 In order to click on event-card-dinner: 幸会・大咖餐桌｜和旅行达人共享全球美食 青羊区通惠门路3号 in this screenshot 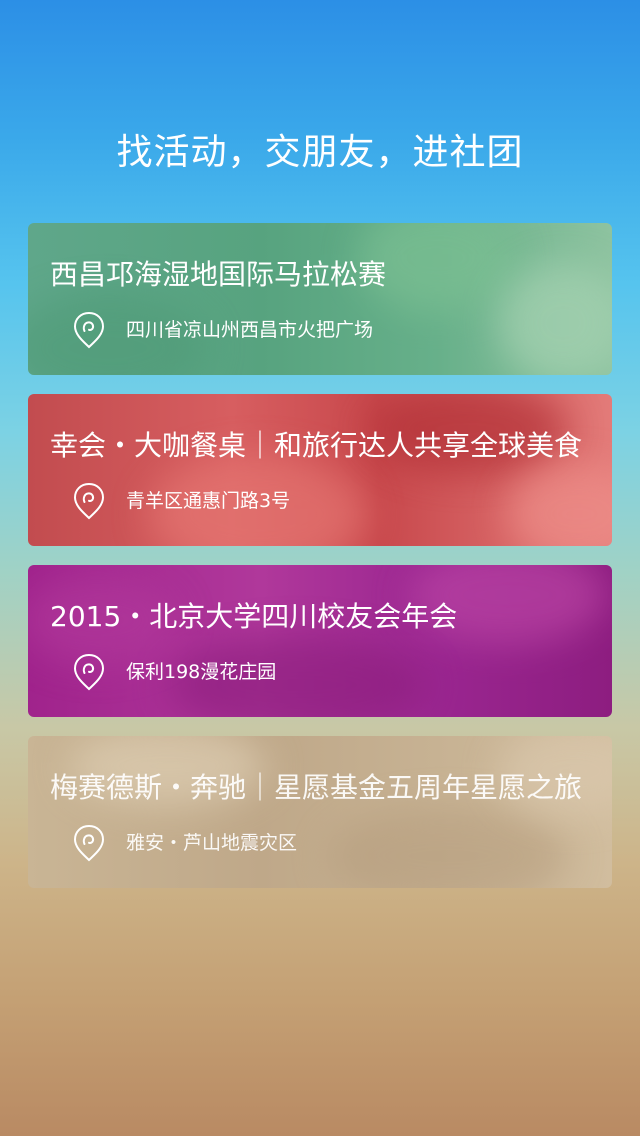, I will do `click(320, 470)`.